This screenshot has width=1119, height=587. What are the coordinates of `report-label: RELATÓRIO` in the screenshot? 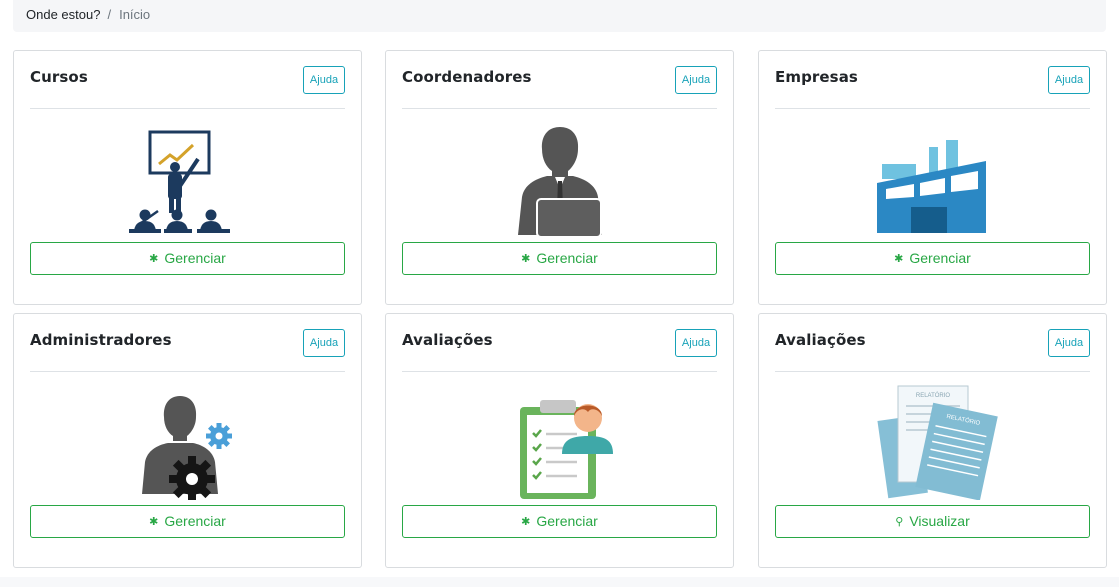 It's located at (932, 395).